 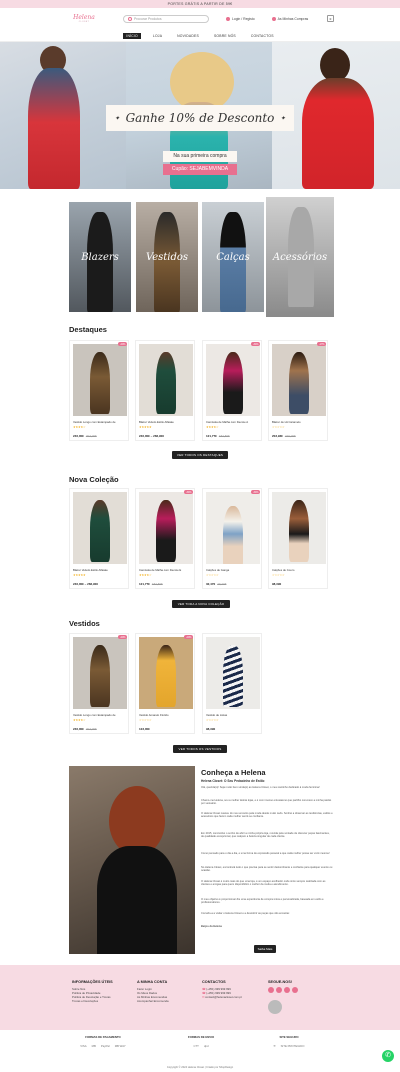 What do you see at coordinates (130, 19) in the screenshot?
I see `search-icon` at bounding box center [130, 19].